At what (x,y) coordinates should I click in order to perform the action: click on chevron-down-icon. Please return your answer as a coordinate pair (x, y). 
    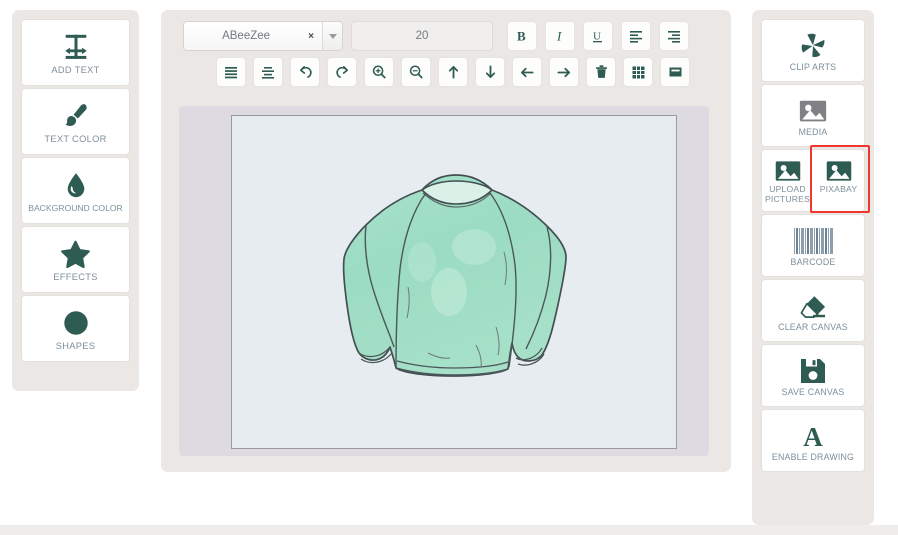
    Looking at the image, I should click on (332, 36).